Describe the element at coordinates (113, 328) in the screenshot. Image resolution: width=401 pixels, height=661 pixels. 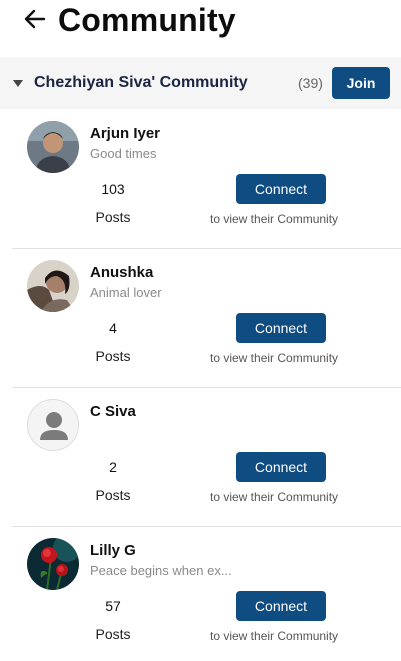
I see `posts-count: 4` at that location.